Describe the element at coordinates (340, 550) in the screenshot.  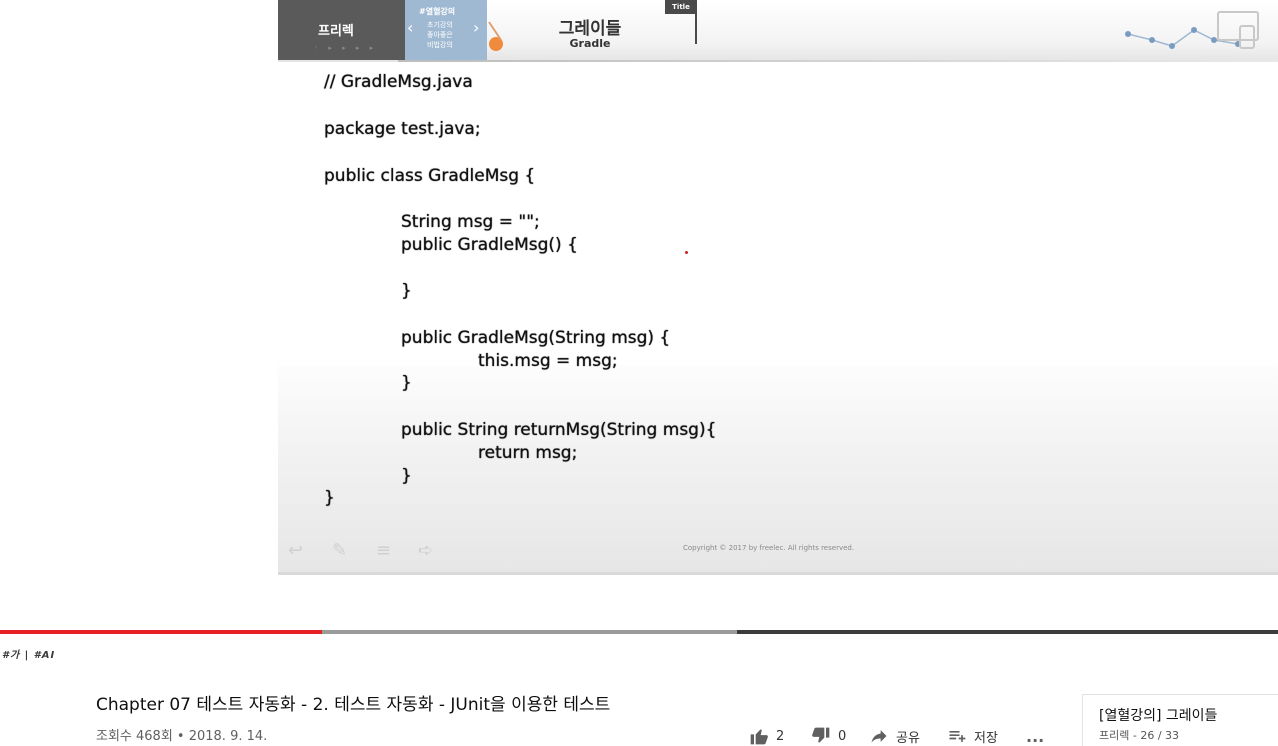
I see `pen-icon: ✎` at that location.